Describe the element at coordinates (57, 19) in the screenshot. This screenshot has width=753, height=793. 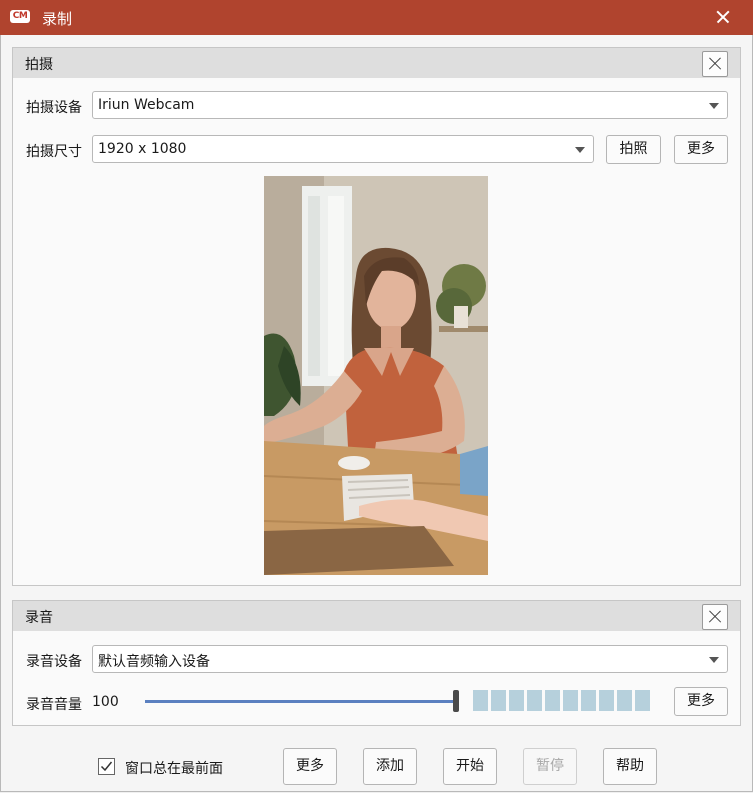
I see `window-title: 录制` at that location.